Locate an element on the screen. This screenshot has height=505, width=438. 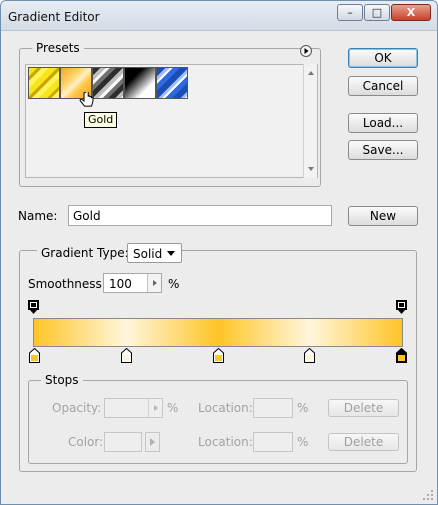
gradient-type-value: Solid is located at coordinates (148, 254).